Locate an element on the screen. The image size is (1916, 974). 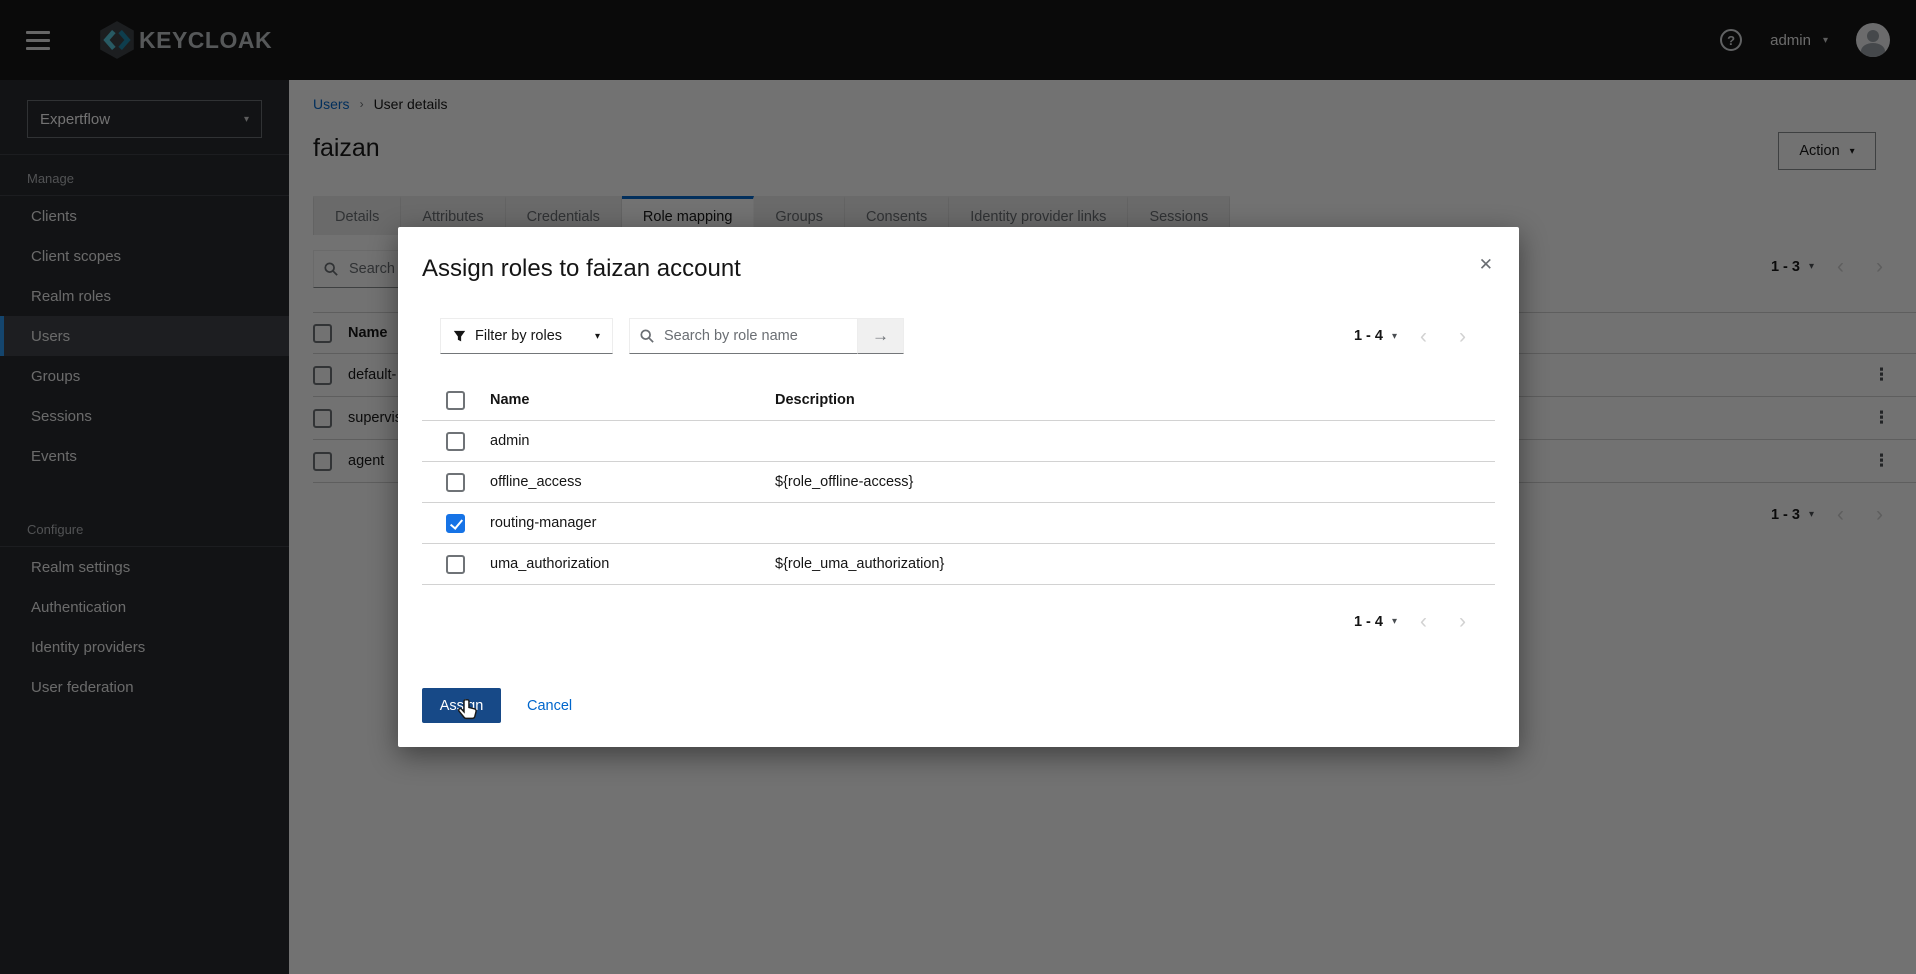
search-submit-button: → is located at coordinates (881, 336).